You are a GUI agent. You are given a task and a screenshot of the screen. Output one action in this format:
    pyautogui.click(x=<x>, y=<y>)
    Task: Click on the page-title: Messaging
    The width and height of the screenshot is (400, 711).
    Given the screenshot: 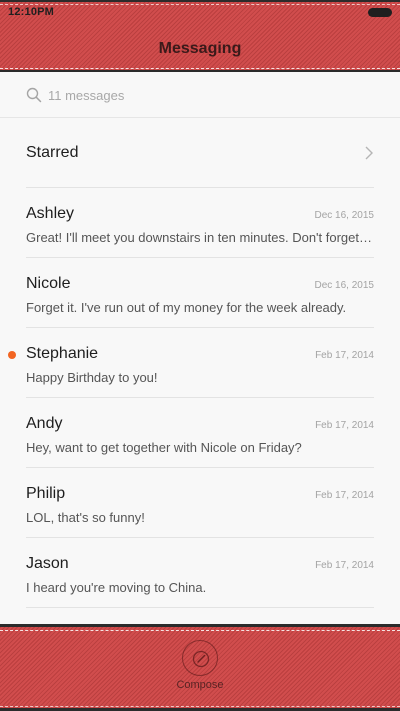 What is the action you would take?
    pyautogui.click(x=200, y=48)
    